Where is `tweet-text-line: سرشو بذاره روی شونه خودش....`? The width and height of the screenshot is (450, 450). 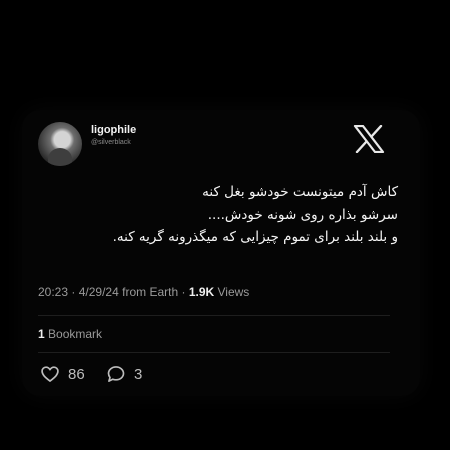 tweet-text-line: سرشو بذاره روی شونه خودش.... is located at coordinates (302, 214).